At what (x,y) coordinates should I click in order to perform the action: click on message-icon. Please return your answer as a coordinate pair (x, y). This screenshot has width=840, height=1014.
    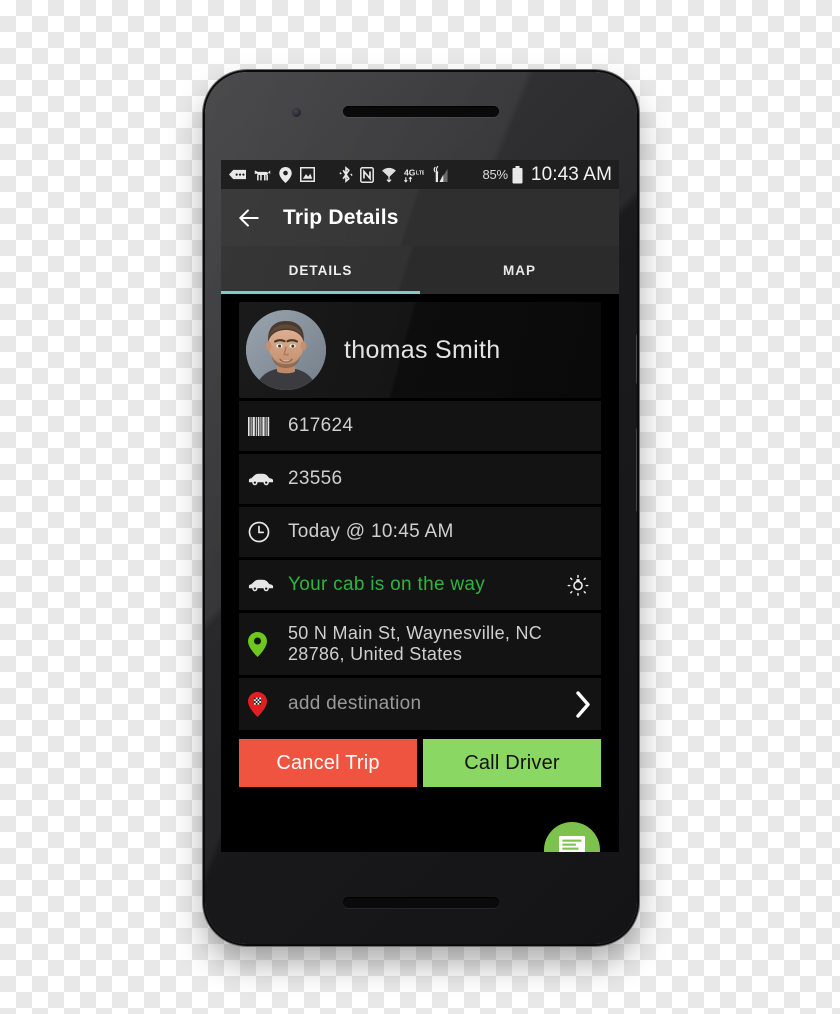
    Looking at the image, I should click on (237, 174).